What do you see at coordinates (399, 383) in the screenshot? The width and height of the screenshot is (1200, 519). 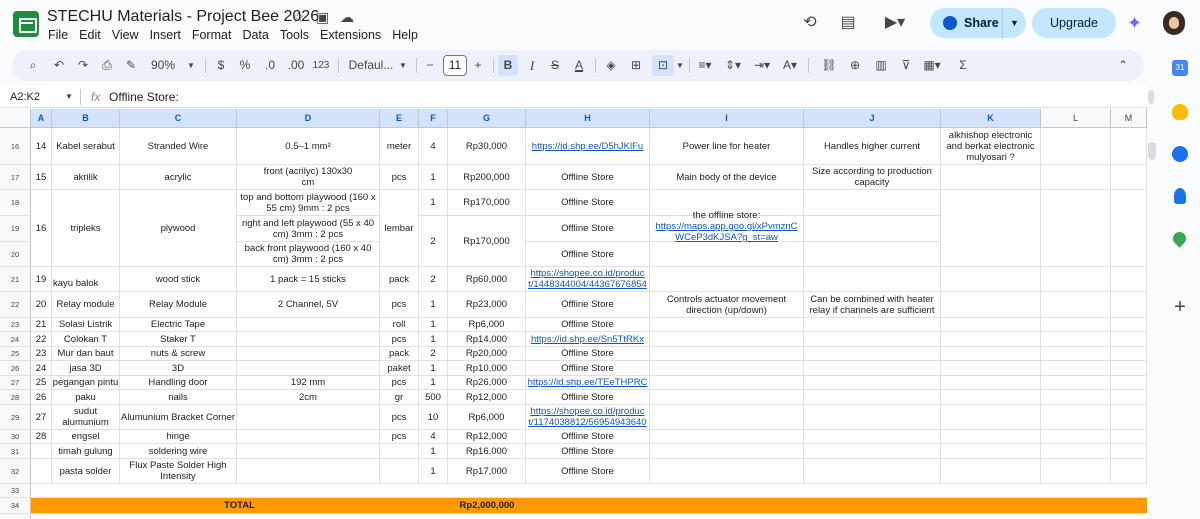 I see `cell-e27: pcs` at bounding box center [399, 383].